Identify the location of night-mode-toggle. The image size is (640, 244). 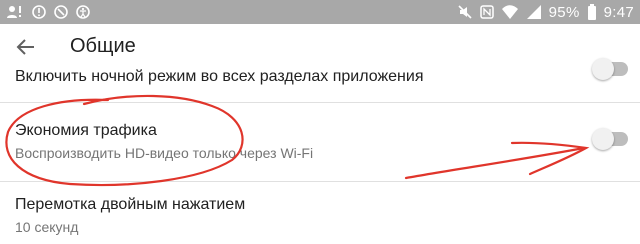
(610, 69).